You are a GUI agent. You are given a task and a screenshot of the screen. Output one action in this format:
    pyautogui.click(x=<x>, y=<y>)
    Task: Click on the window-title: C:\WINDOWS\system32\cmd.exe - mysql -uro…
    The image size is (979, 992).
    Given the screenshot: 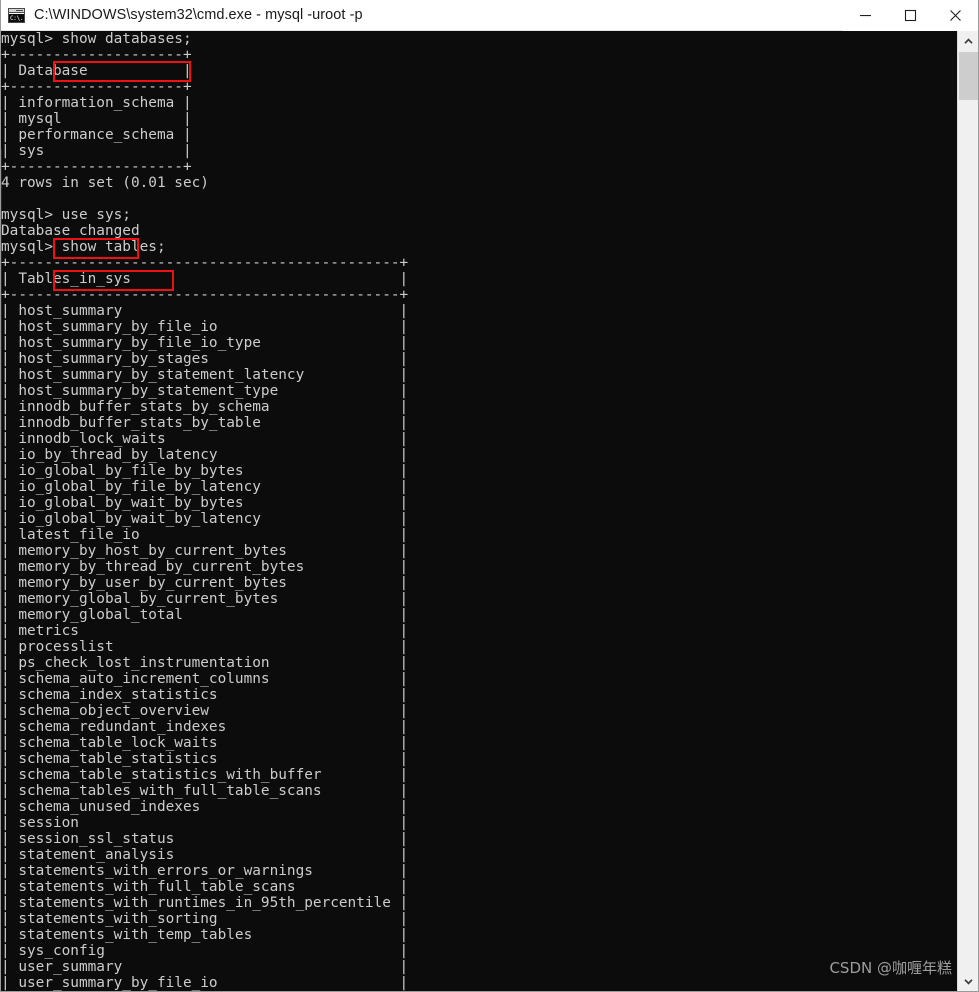 What is the action you would take?
    pyautogui.click(x=198, y=15)
    